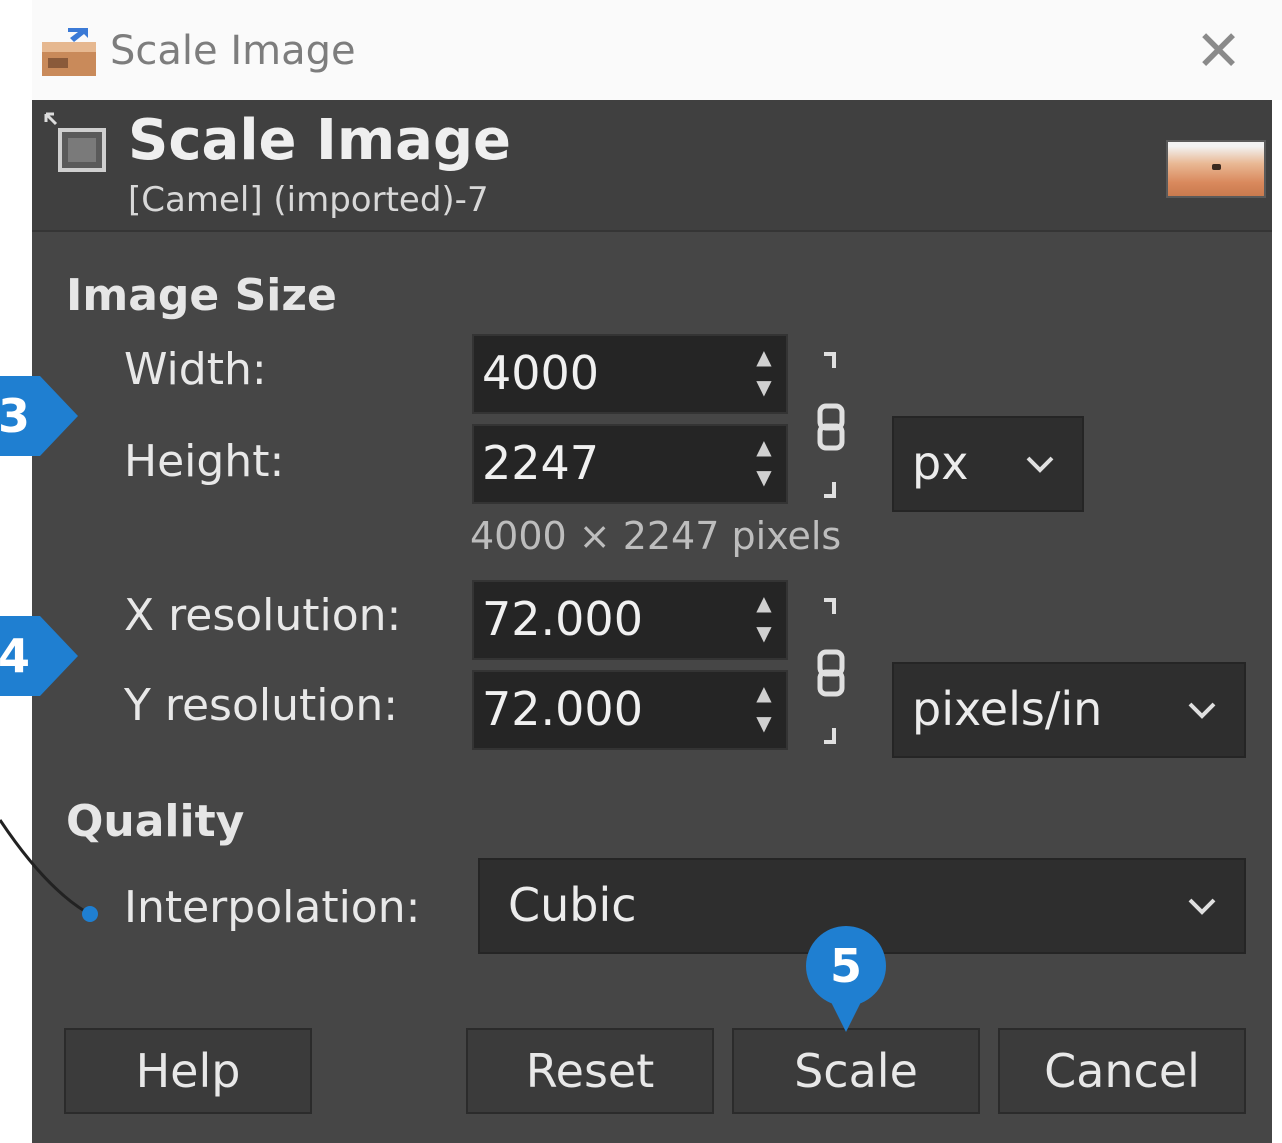 The height and width of the screenshot is (1143, 1282). I want to click on image-thumbnail, so click(1216, 169).